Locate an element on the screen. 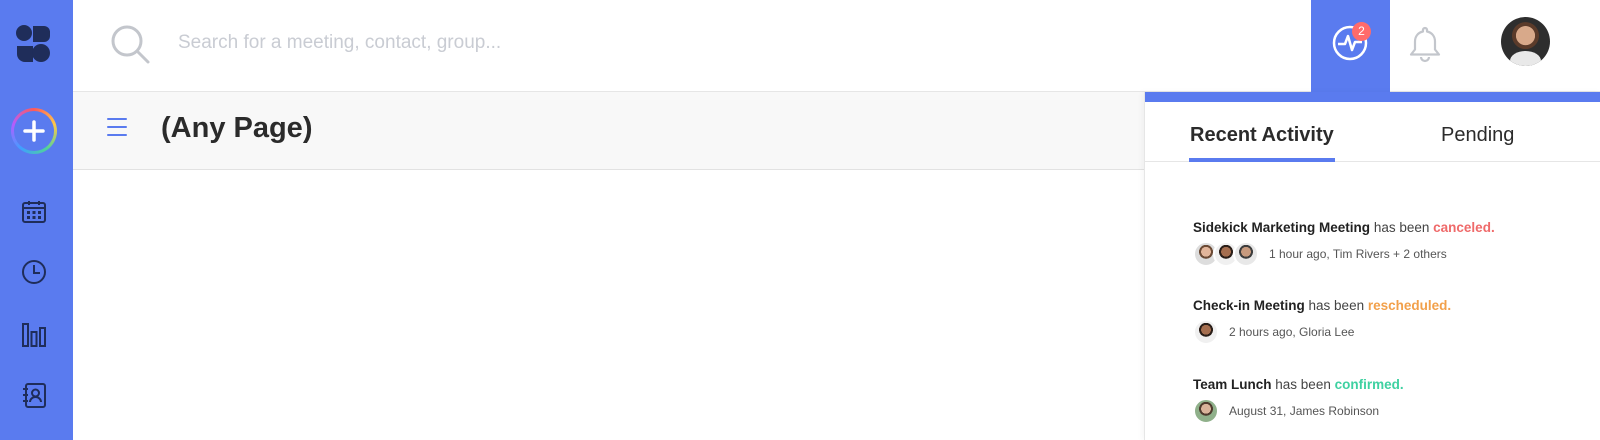  meeting-title: Sidekick Marketing Meeting is located at coordinates (1282, 227).